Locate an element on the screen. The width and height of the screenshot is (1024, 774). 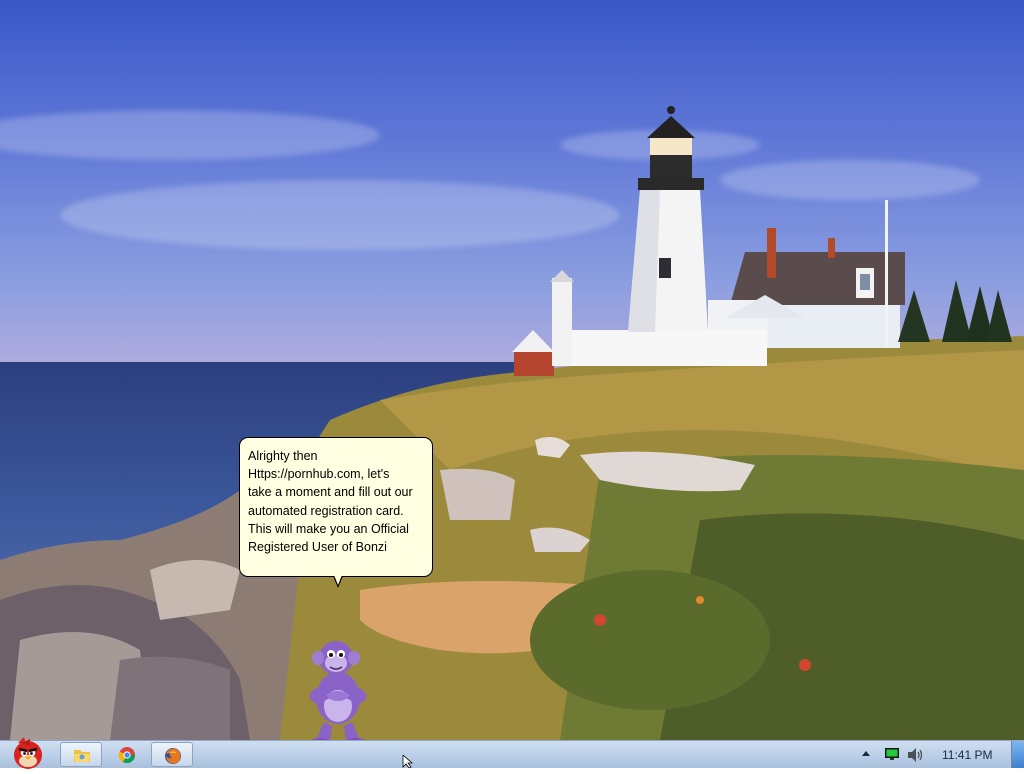
chrome-icon is located at coordinates (127, 755).